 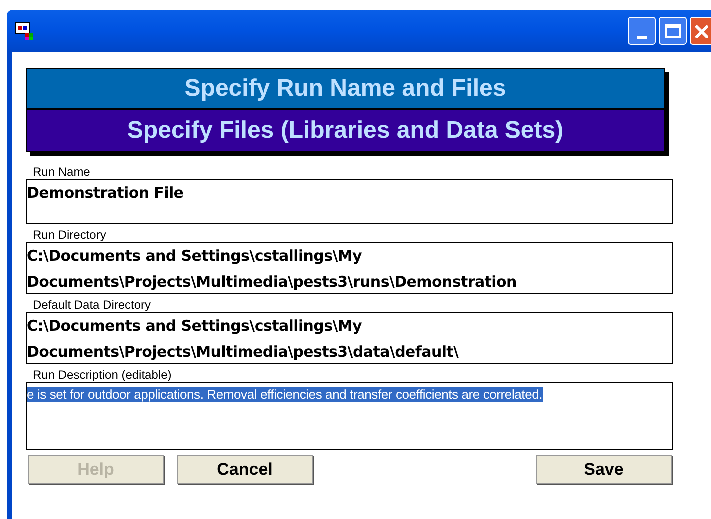 I want to click on maximize-icon, so click(x=673, y=31).